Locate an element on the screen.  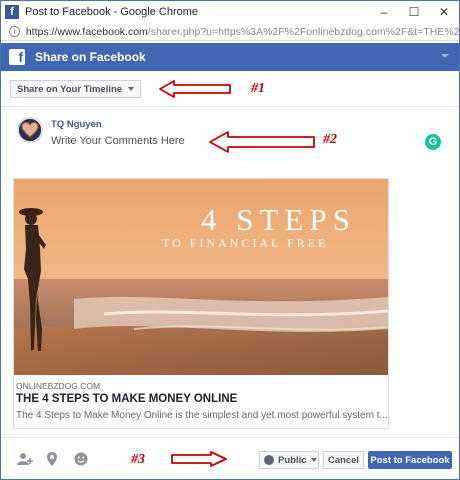
title-bar: f Post to Facebook - Google Chrome – ☐ ✕ is located at coordinates (230, 12).